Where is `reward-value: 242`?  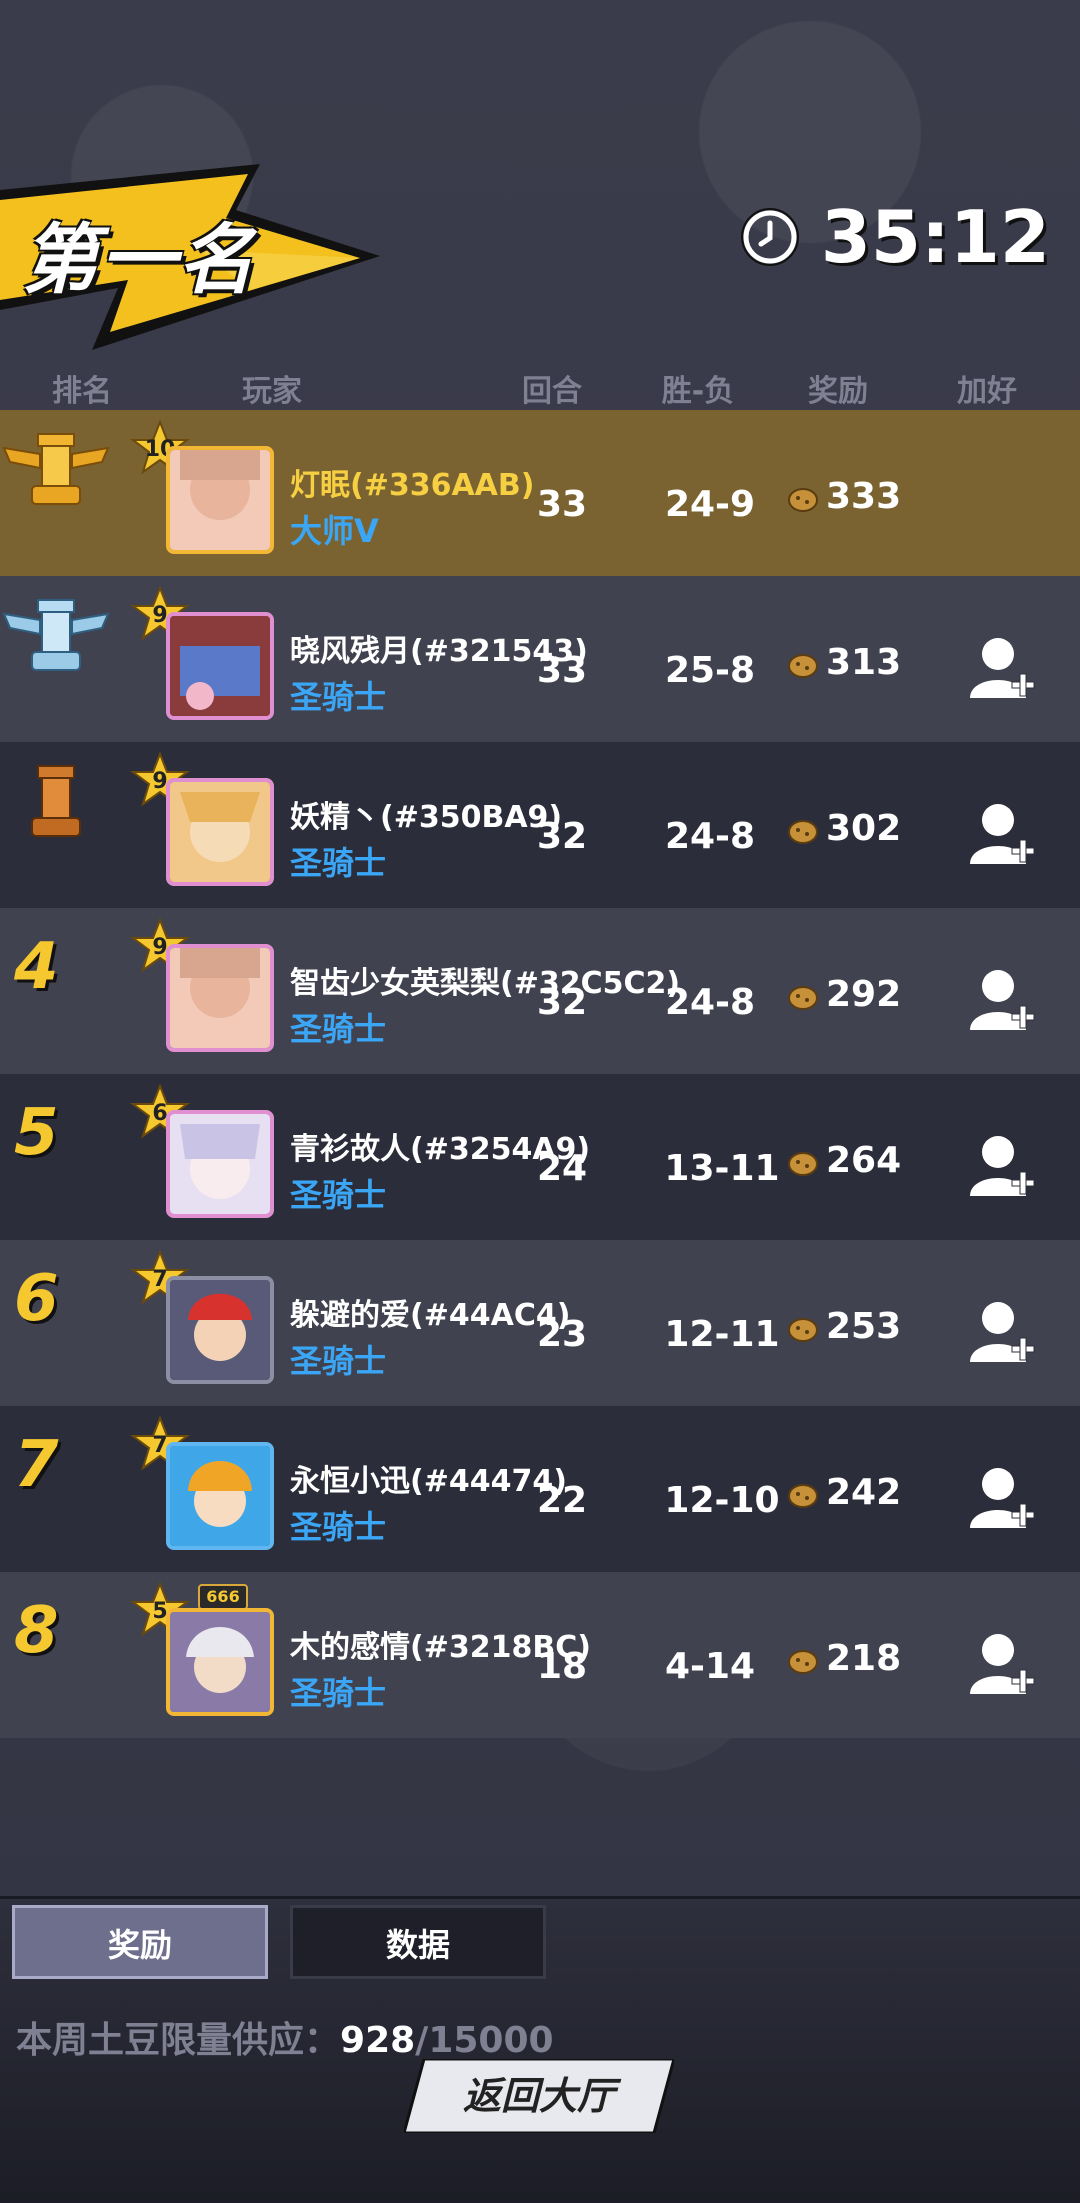 reward-value: 242 is located at coordinates (864, 1492).